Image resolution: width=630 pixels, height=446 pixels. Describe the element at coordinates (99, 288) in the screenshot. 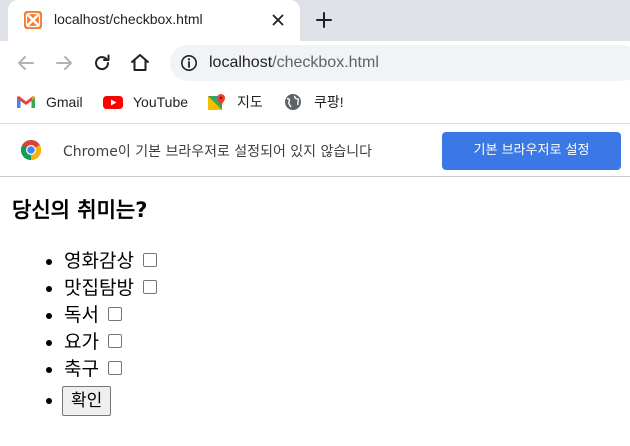

I see `hobby-label: 맛집탐방` at that location.